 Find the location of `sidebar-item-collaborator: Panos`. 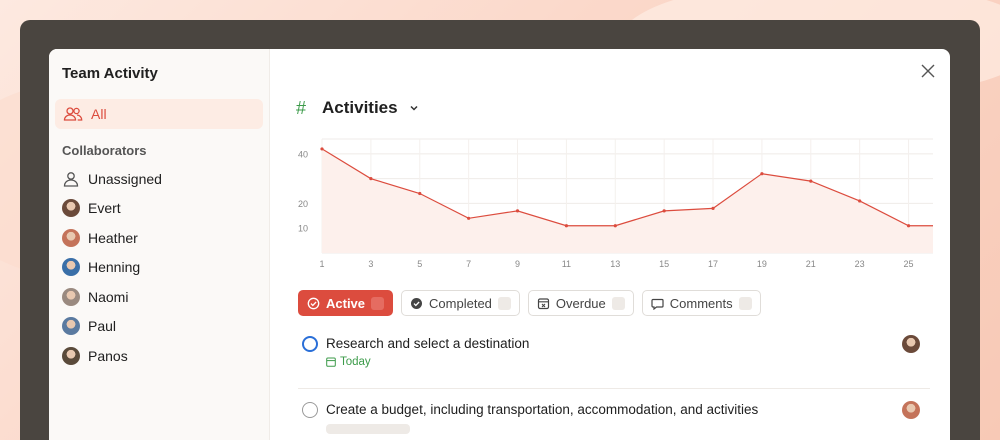

sidebar-item-collaborator: Panos is located at coordinates (159, 356).